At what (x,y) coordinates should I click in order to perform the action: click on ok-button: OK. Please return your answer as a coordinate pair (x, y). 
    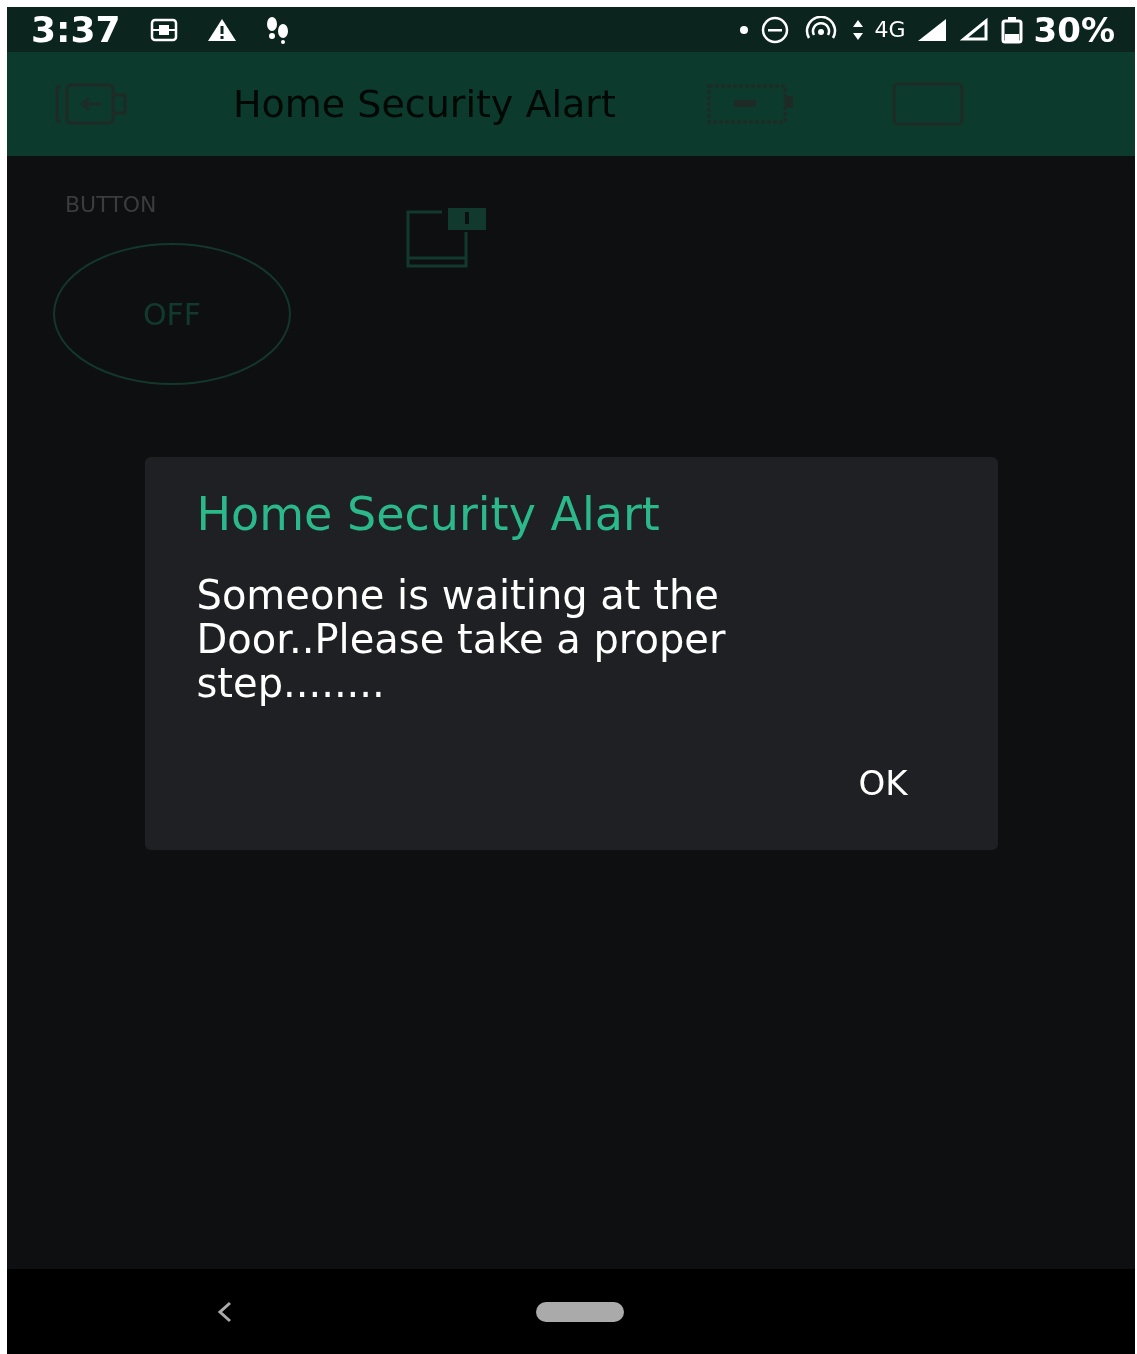
    Looking at the image, I should click on (898, 783).